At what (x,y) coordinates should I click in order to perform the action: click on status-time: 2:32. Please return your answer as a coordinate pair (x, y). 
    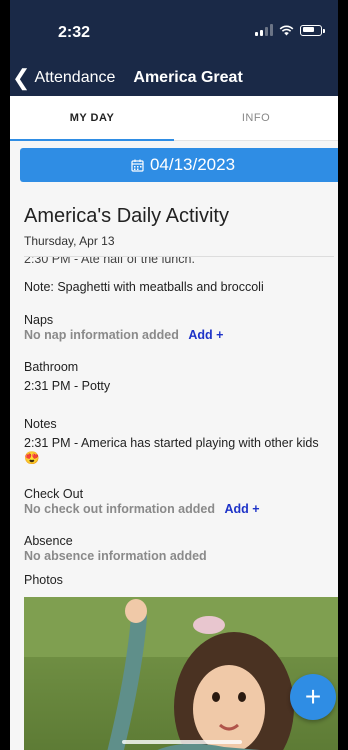
    Looking at the image, I should click on (74, 32).